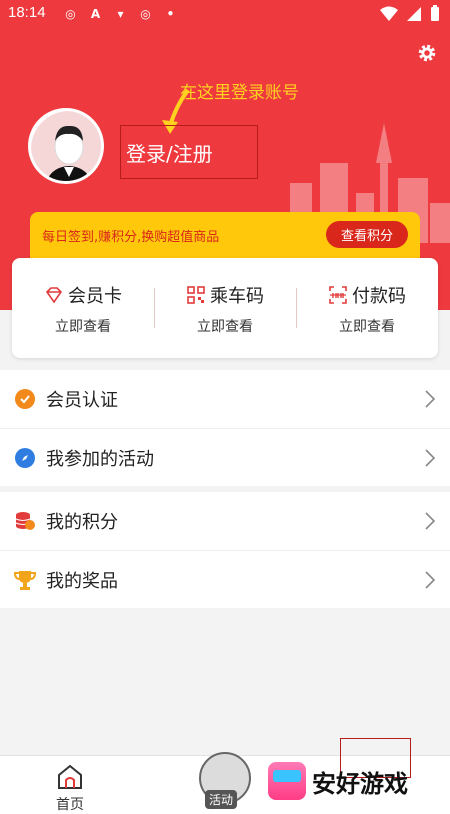 This screenshot has width=450, height=814. What do you see at coordinates (100, 459) in the screenshot?
I see `menu-item-label: 我参加的活动` at bounding box center [100, 459].